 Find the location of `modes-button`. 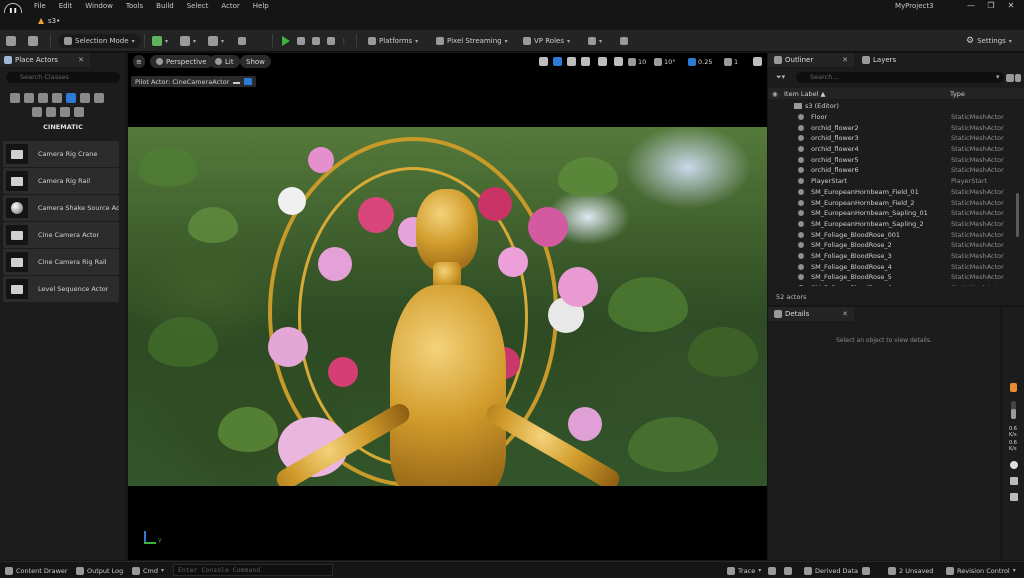

modes-button is located at coordinates (242, 41).